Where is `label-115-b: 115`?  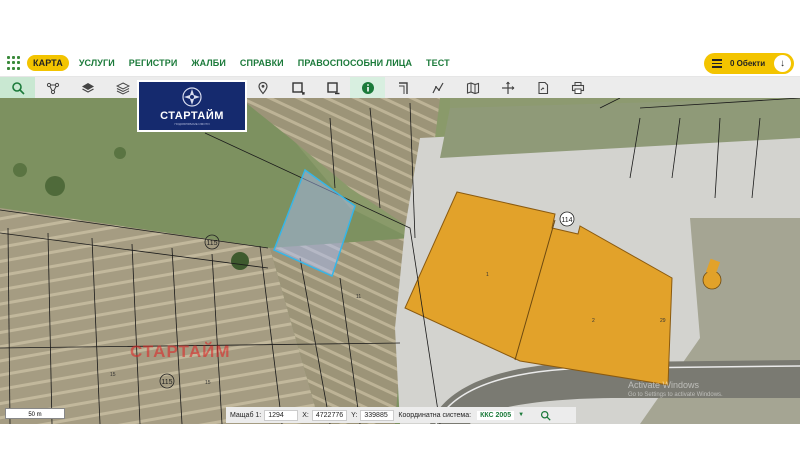 label-115-b: 115 is located at coordinates (166, 382).